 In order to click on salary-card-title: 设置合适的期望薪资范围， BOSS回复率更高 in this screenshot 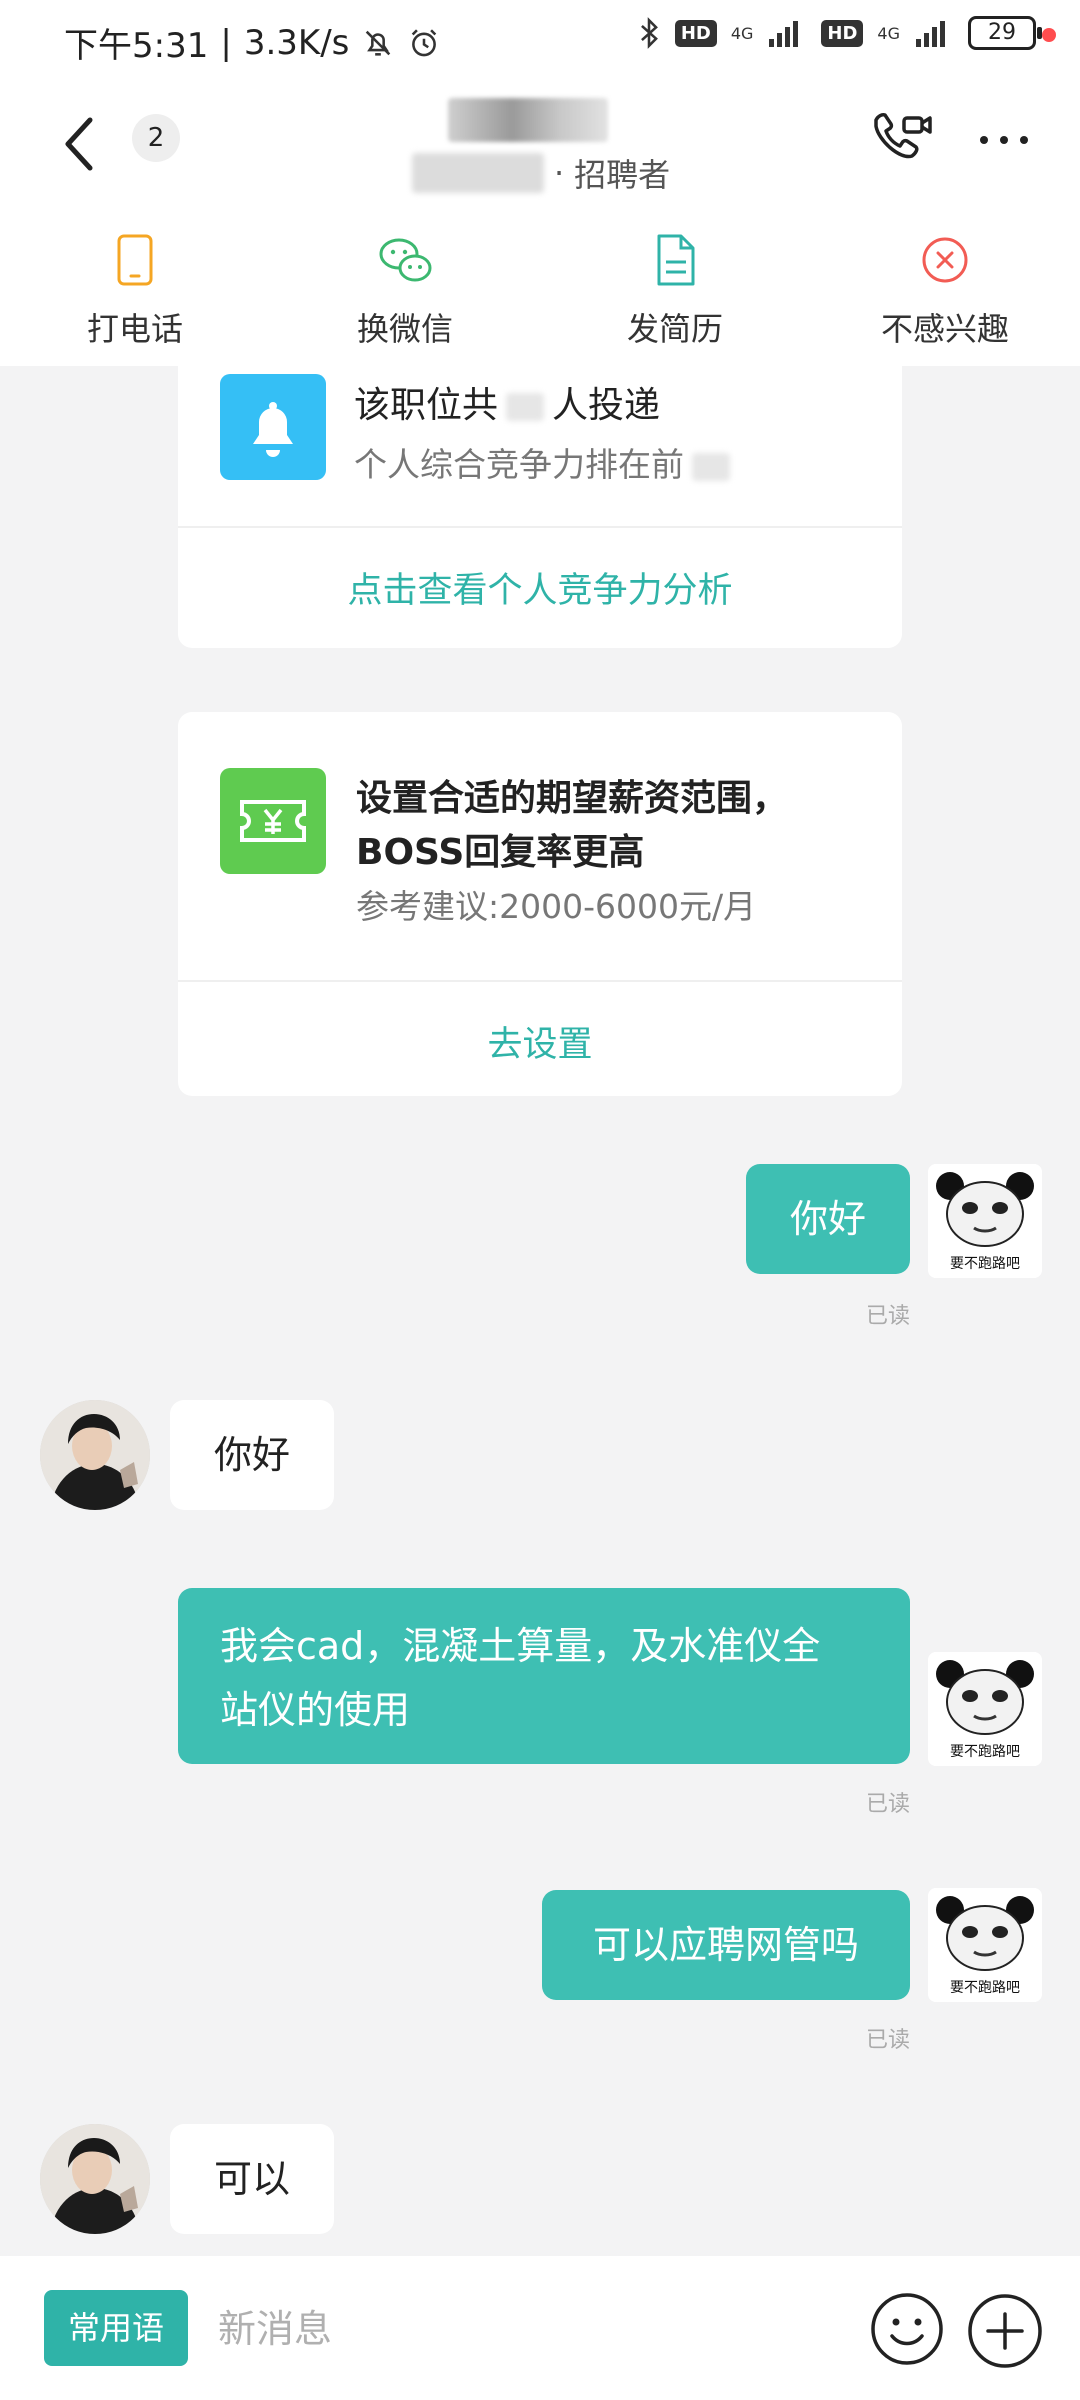, I will do `click(572, 825)`.